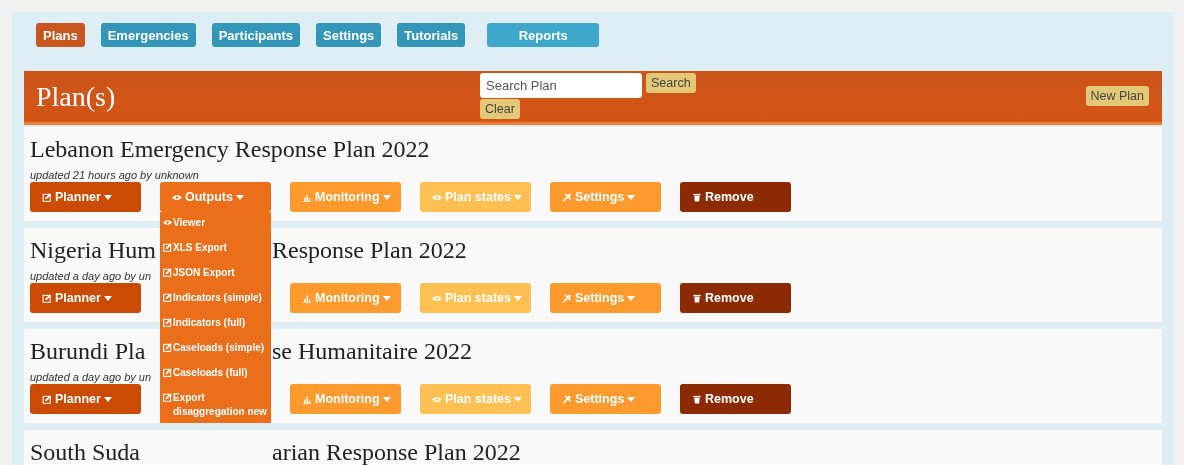 This screenshot has width=1184, height=465. Describe the element at coordinates (217, 373) in the screenshot. I see `menu-item: Caseloads (full)` at that location.